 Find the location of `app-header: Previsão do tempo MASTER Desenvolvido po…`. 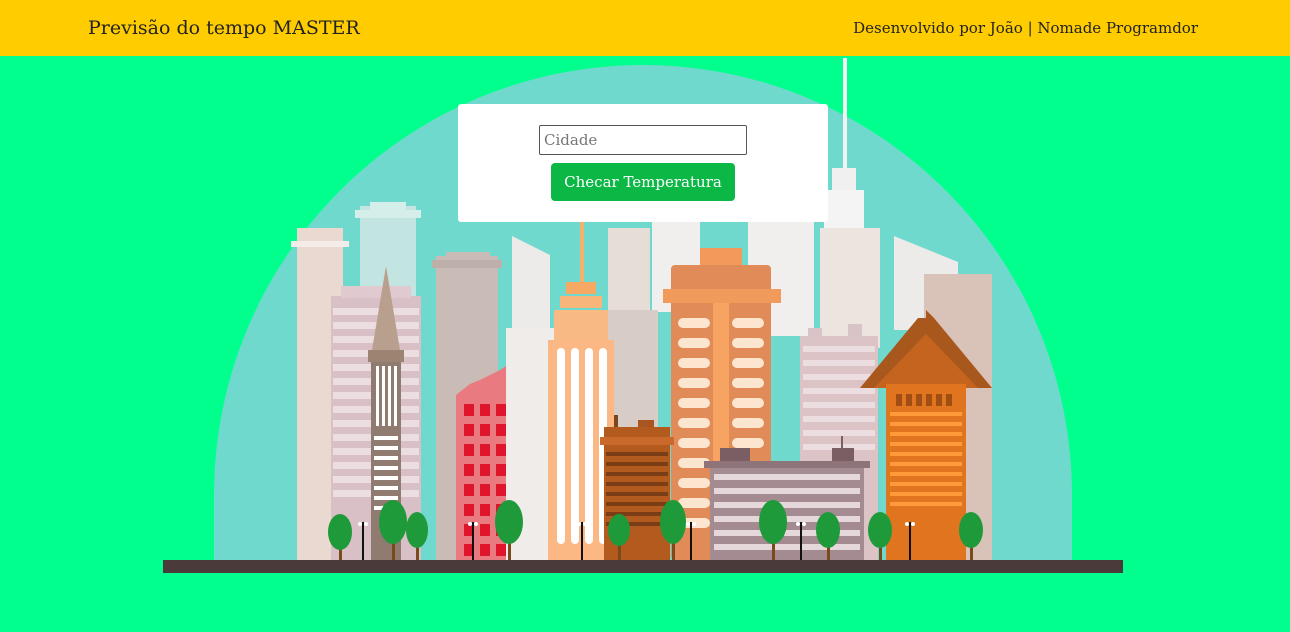

app-header: Previsão do tempo MASTER Desenvolvido po… is located at coordinates (645, 28).